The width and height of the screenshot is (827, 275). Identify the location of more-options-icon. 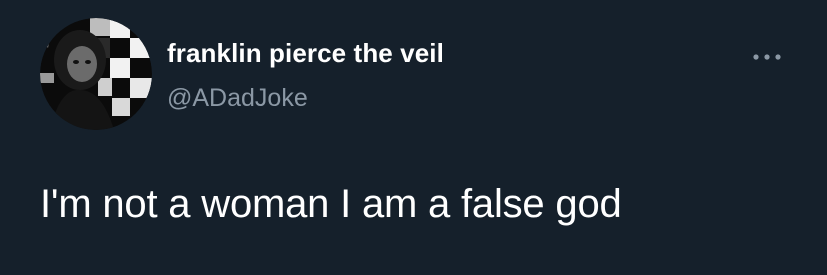
(767, 56).